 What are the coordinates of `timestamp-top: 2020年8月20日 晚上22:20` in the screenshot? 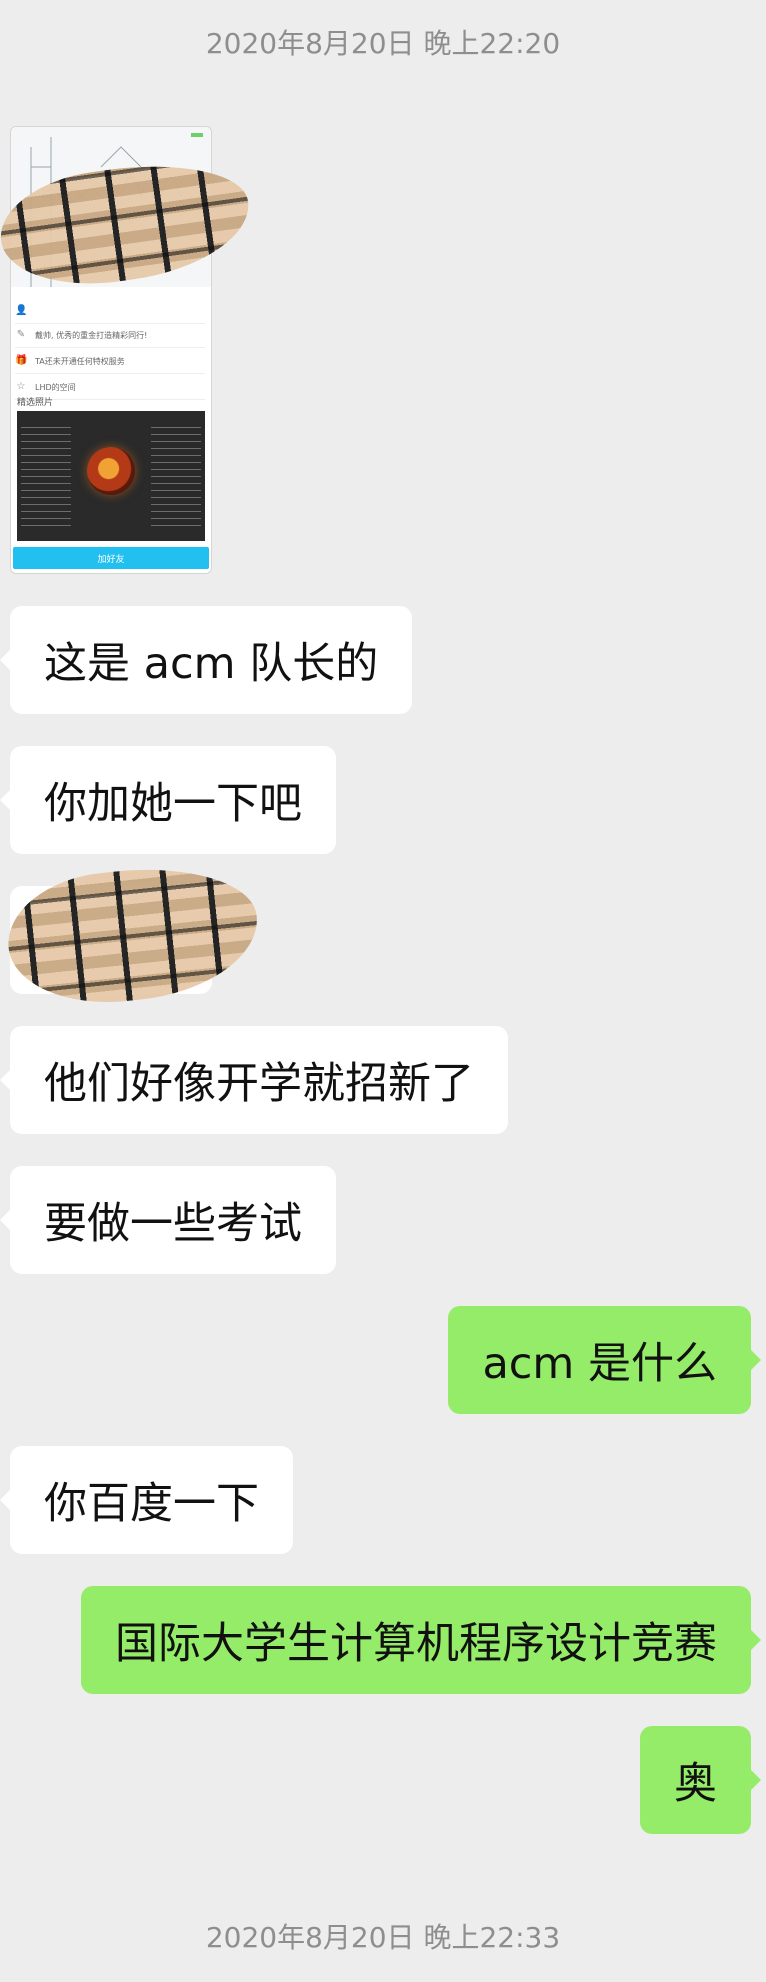 It's located at (383, 43).